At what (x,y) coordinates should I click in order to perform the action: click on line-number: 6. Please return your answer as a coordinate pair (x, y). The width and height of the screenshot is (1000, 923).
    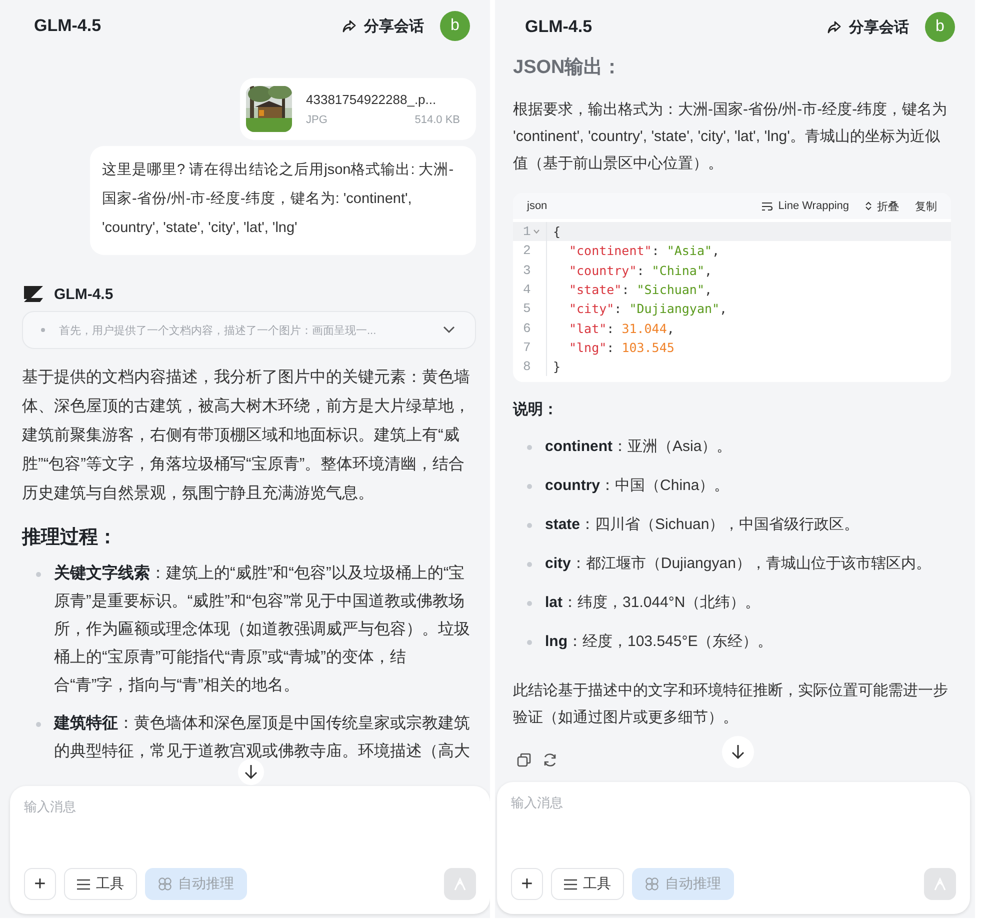
    Looking at the image, I should click on (527, 328).